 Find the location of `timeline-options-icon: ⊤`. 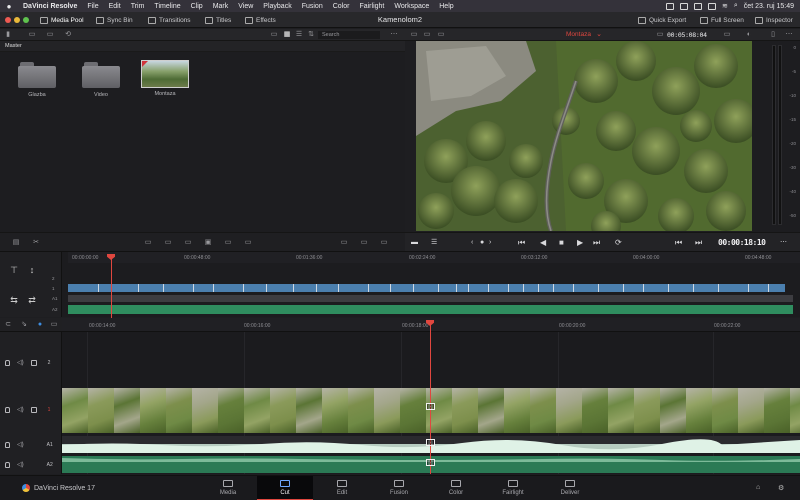

timeline-options-icon: ⊤ is located at coordinates (14, 270).